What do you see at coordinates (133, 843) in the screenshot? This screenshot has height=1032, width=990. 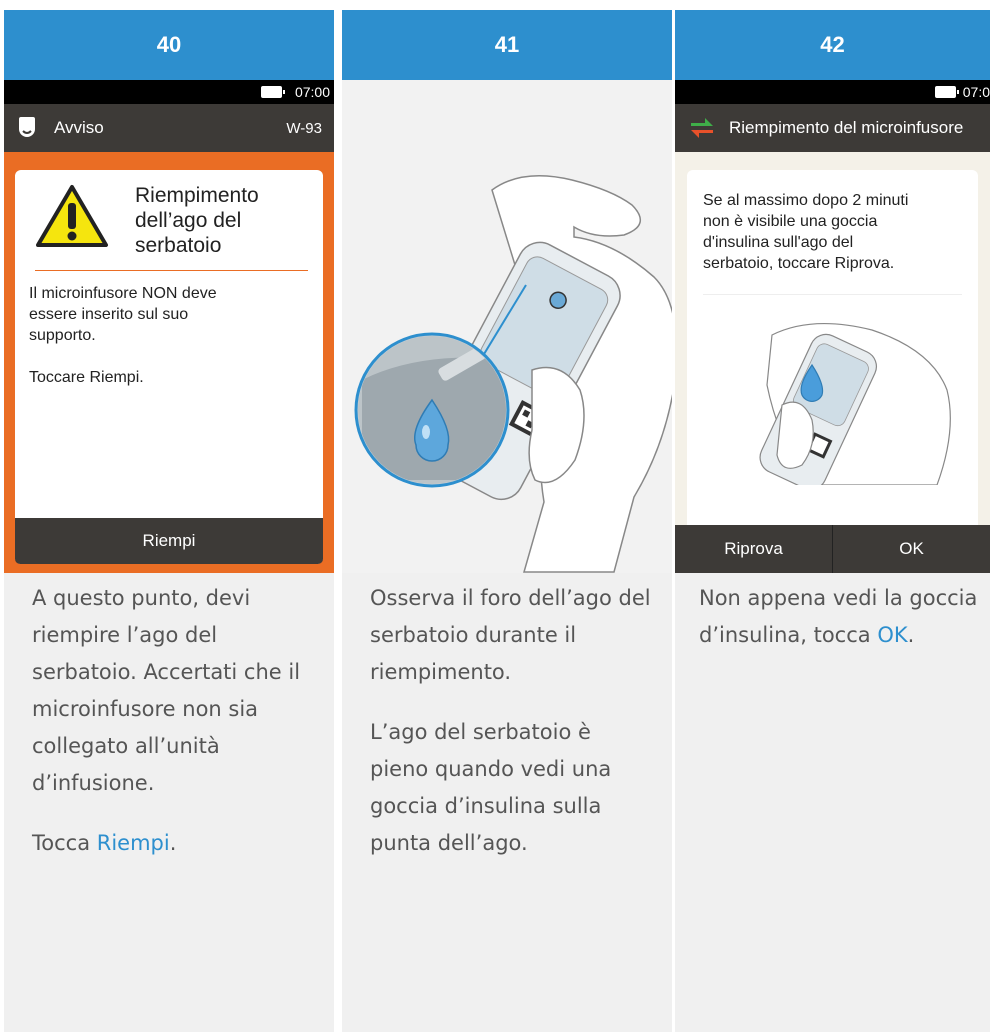 I see `fill-link: Riempi` at bounding box center [133, 843].